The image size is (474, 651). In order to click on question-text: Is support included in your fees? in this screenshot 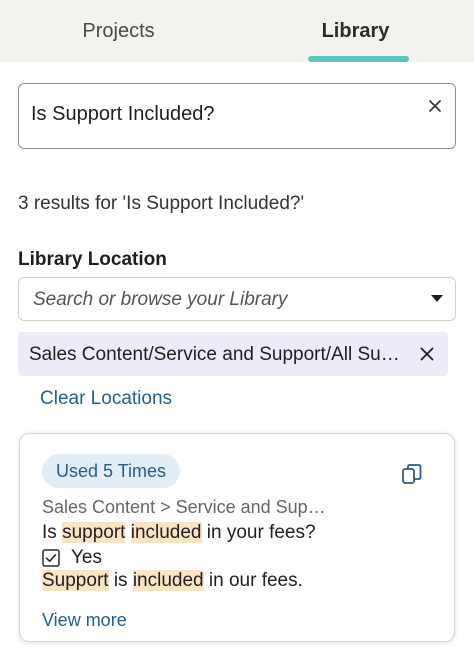, I will do `click(179, 532)`.